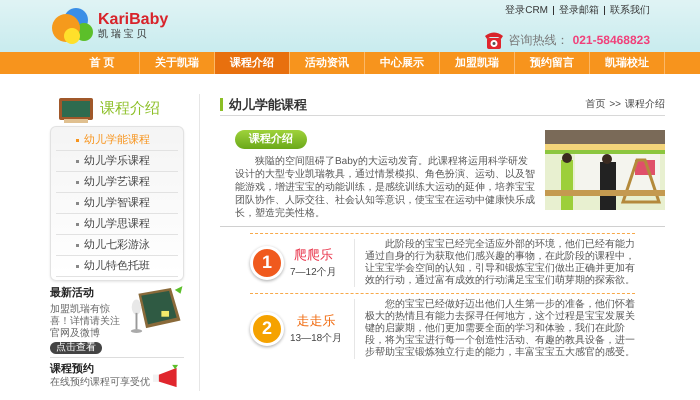  What do you see at coordinates (538, 40) in the screenshot?
I see `hotline-label: 咨询热线：` at bounding box center [538, 40].